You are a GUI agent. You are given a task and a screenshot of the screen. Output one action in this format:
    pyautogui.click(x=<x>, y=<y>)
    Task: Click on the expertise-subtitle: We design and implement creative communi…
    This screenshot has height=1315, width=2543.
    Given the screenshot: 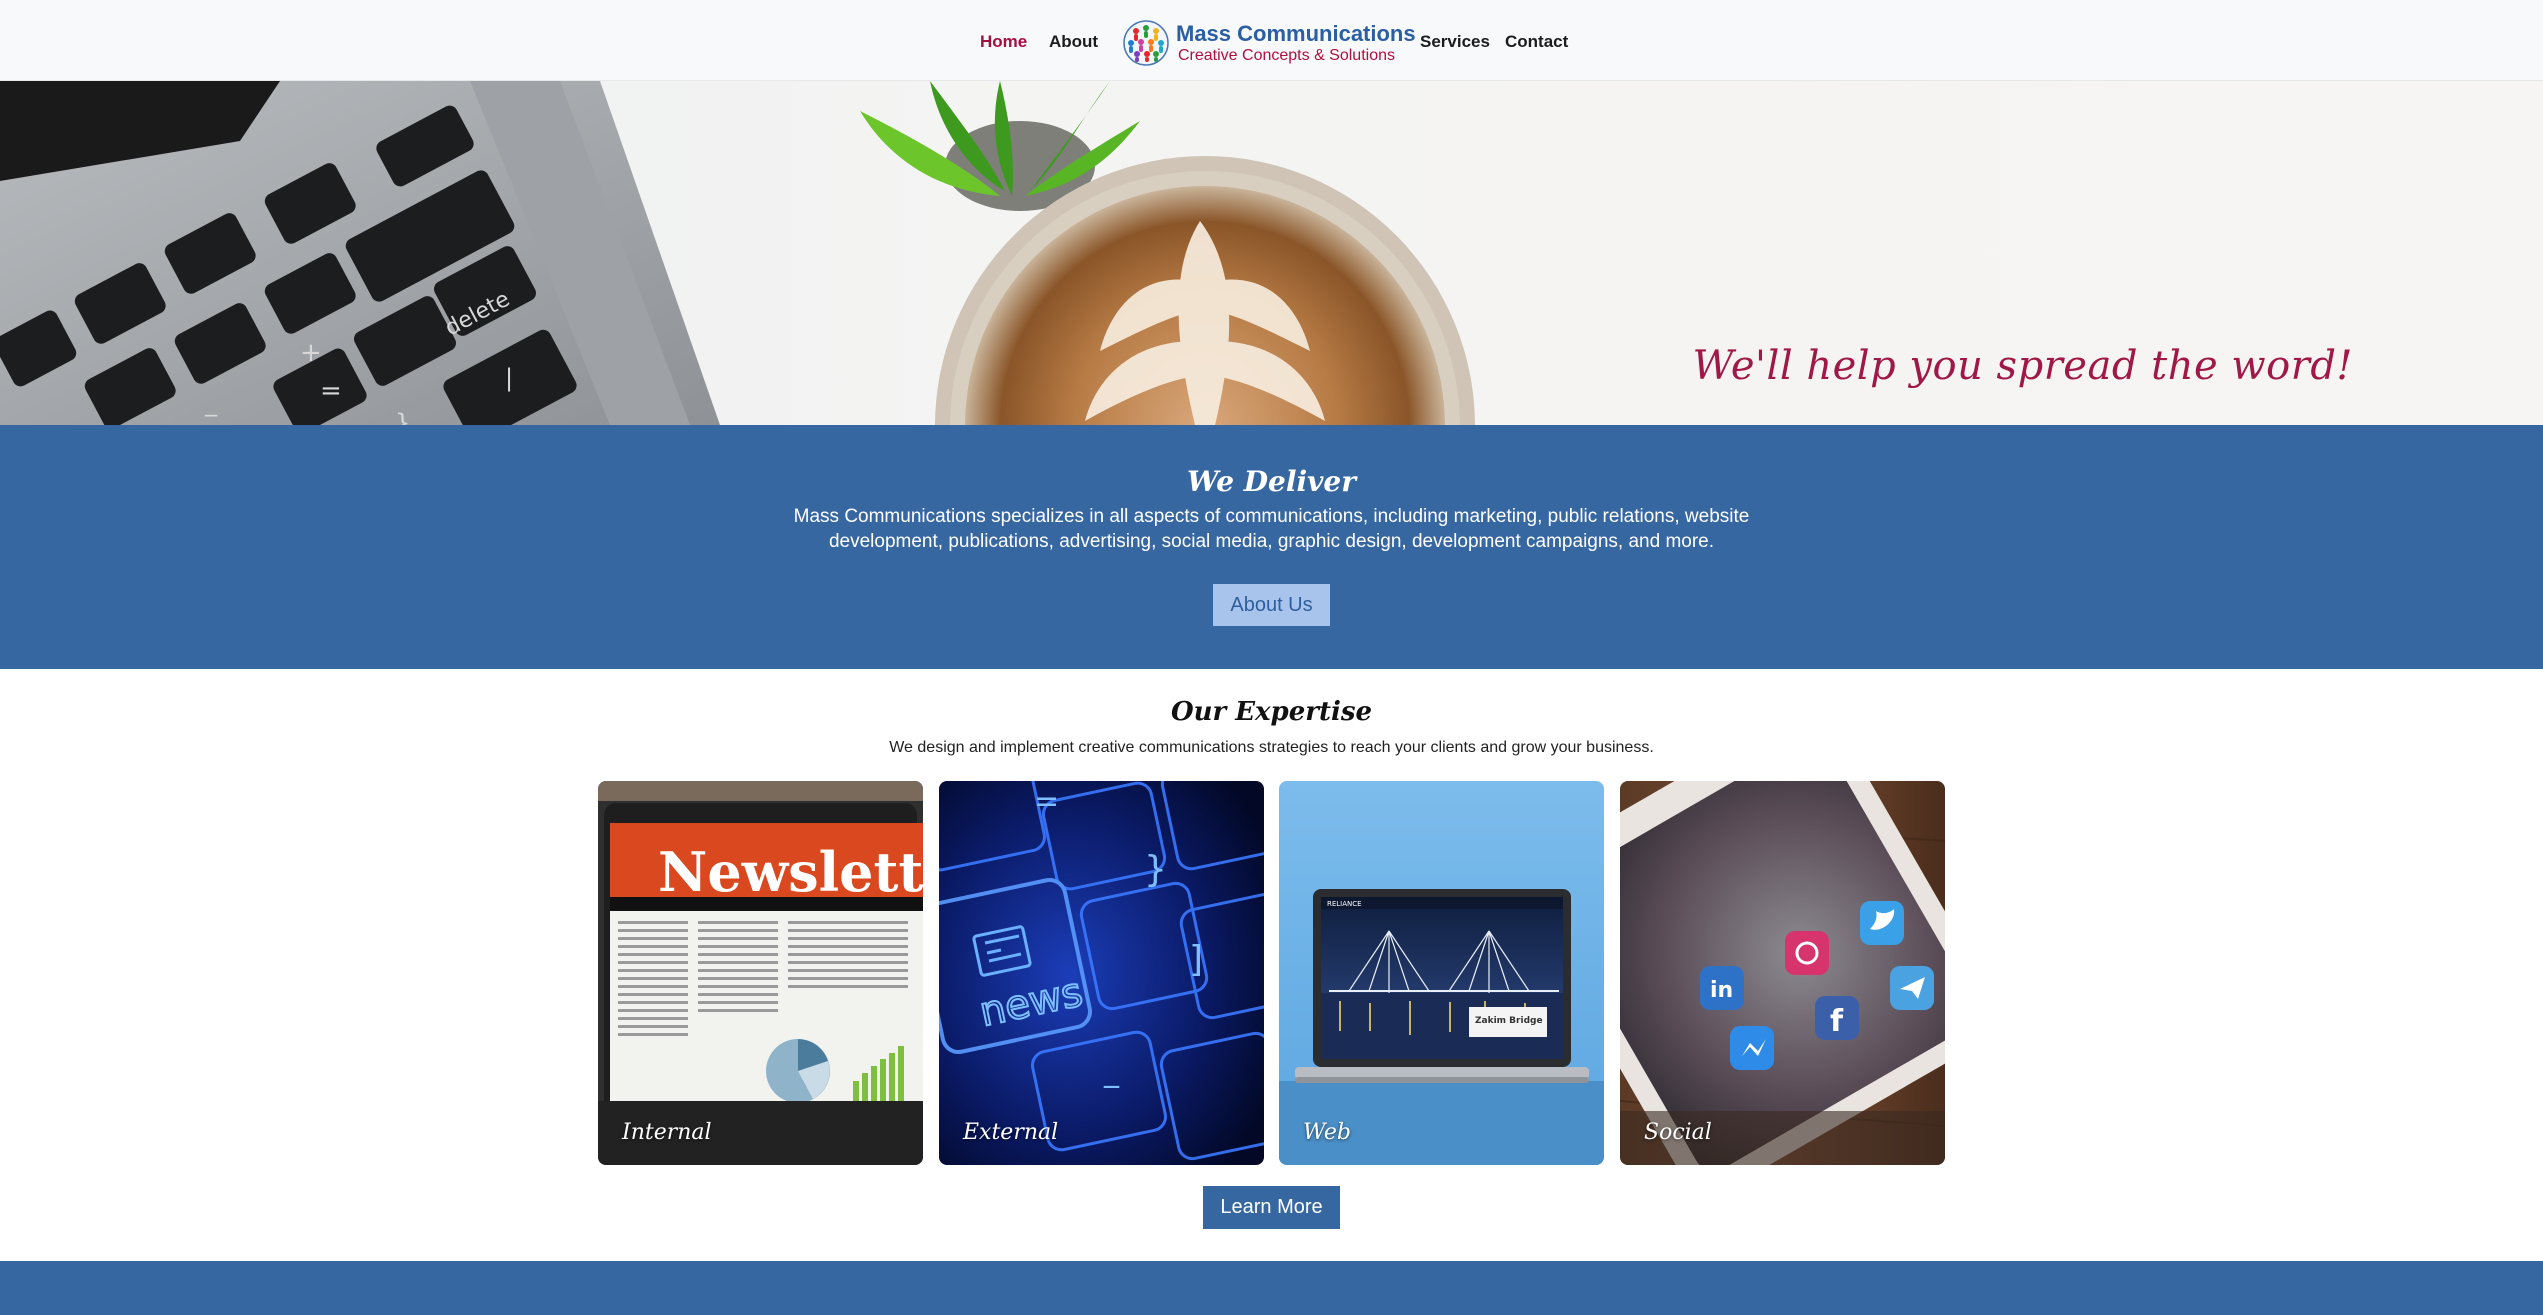 What is the action you would take?
    pyautogui.click(x=1271, y=747)
    